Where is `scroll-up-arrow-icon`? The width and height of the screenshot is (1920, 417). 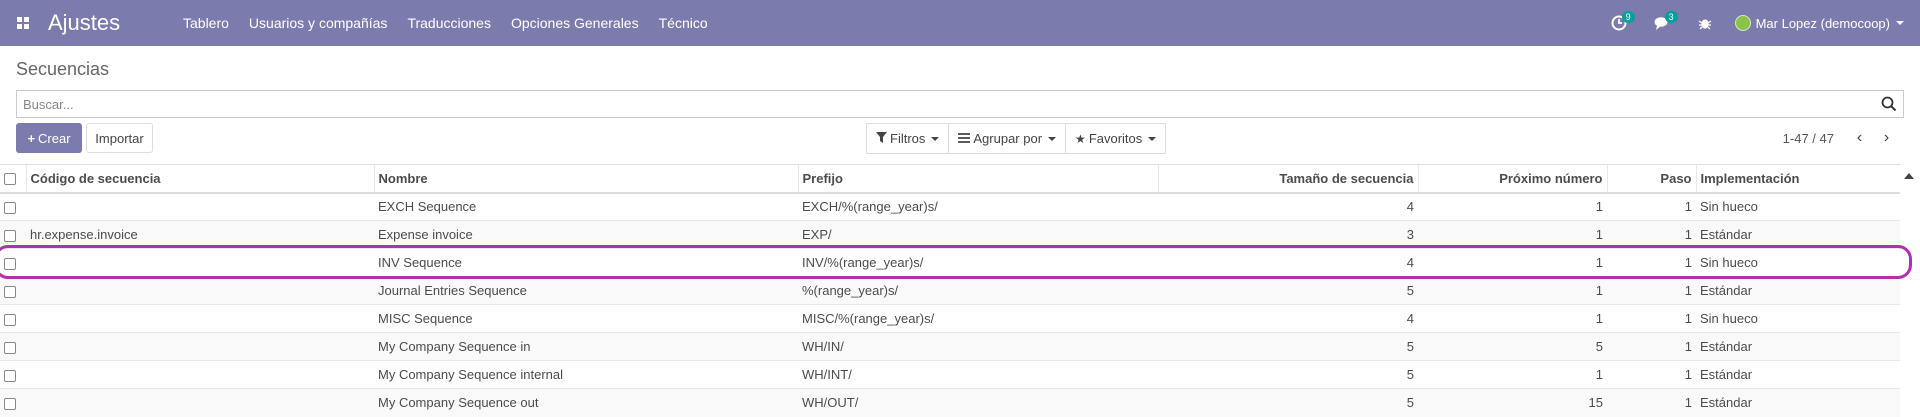 scroll-up-arrow-icon is located at coordinates (1909, 176).